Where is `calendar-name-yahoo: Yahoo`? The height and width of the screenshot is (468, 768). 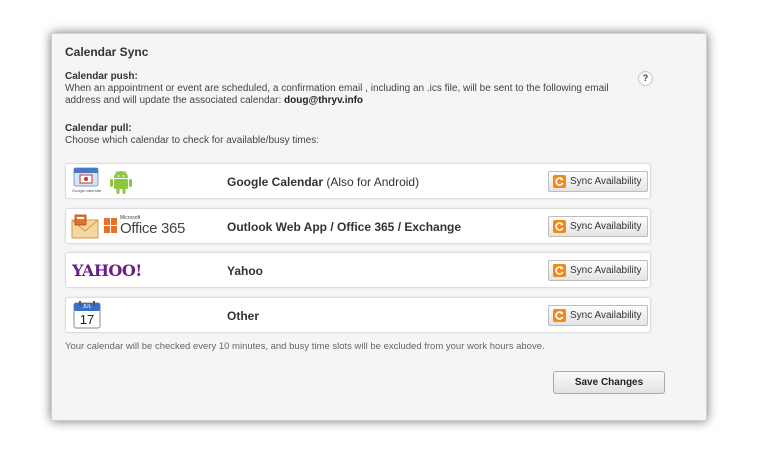 calendar-name-yahoo: Yahoo is located at coordinates (245, 271).